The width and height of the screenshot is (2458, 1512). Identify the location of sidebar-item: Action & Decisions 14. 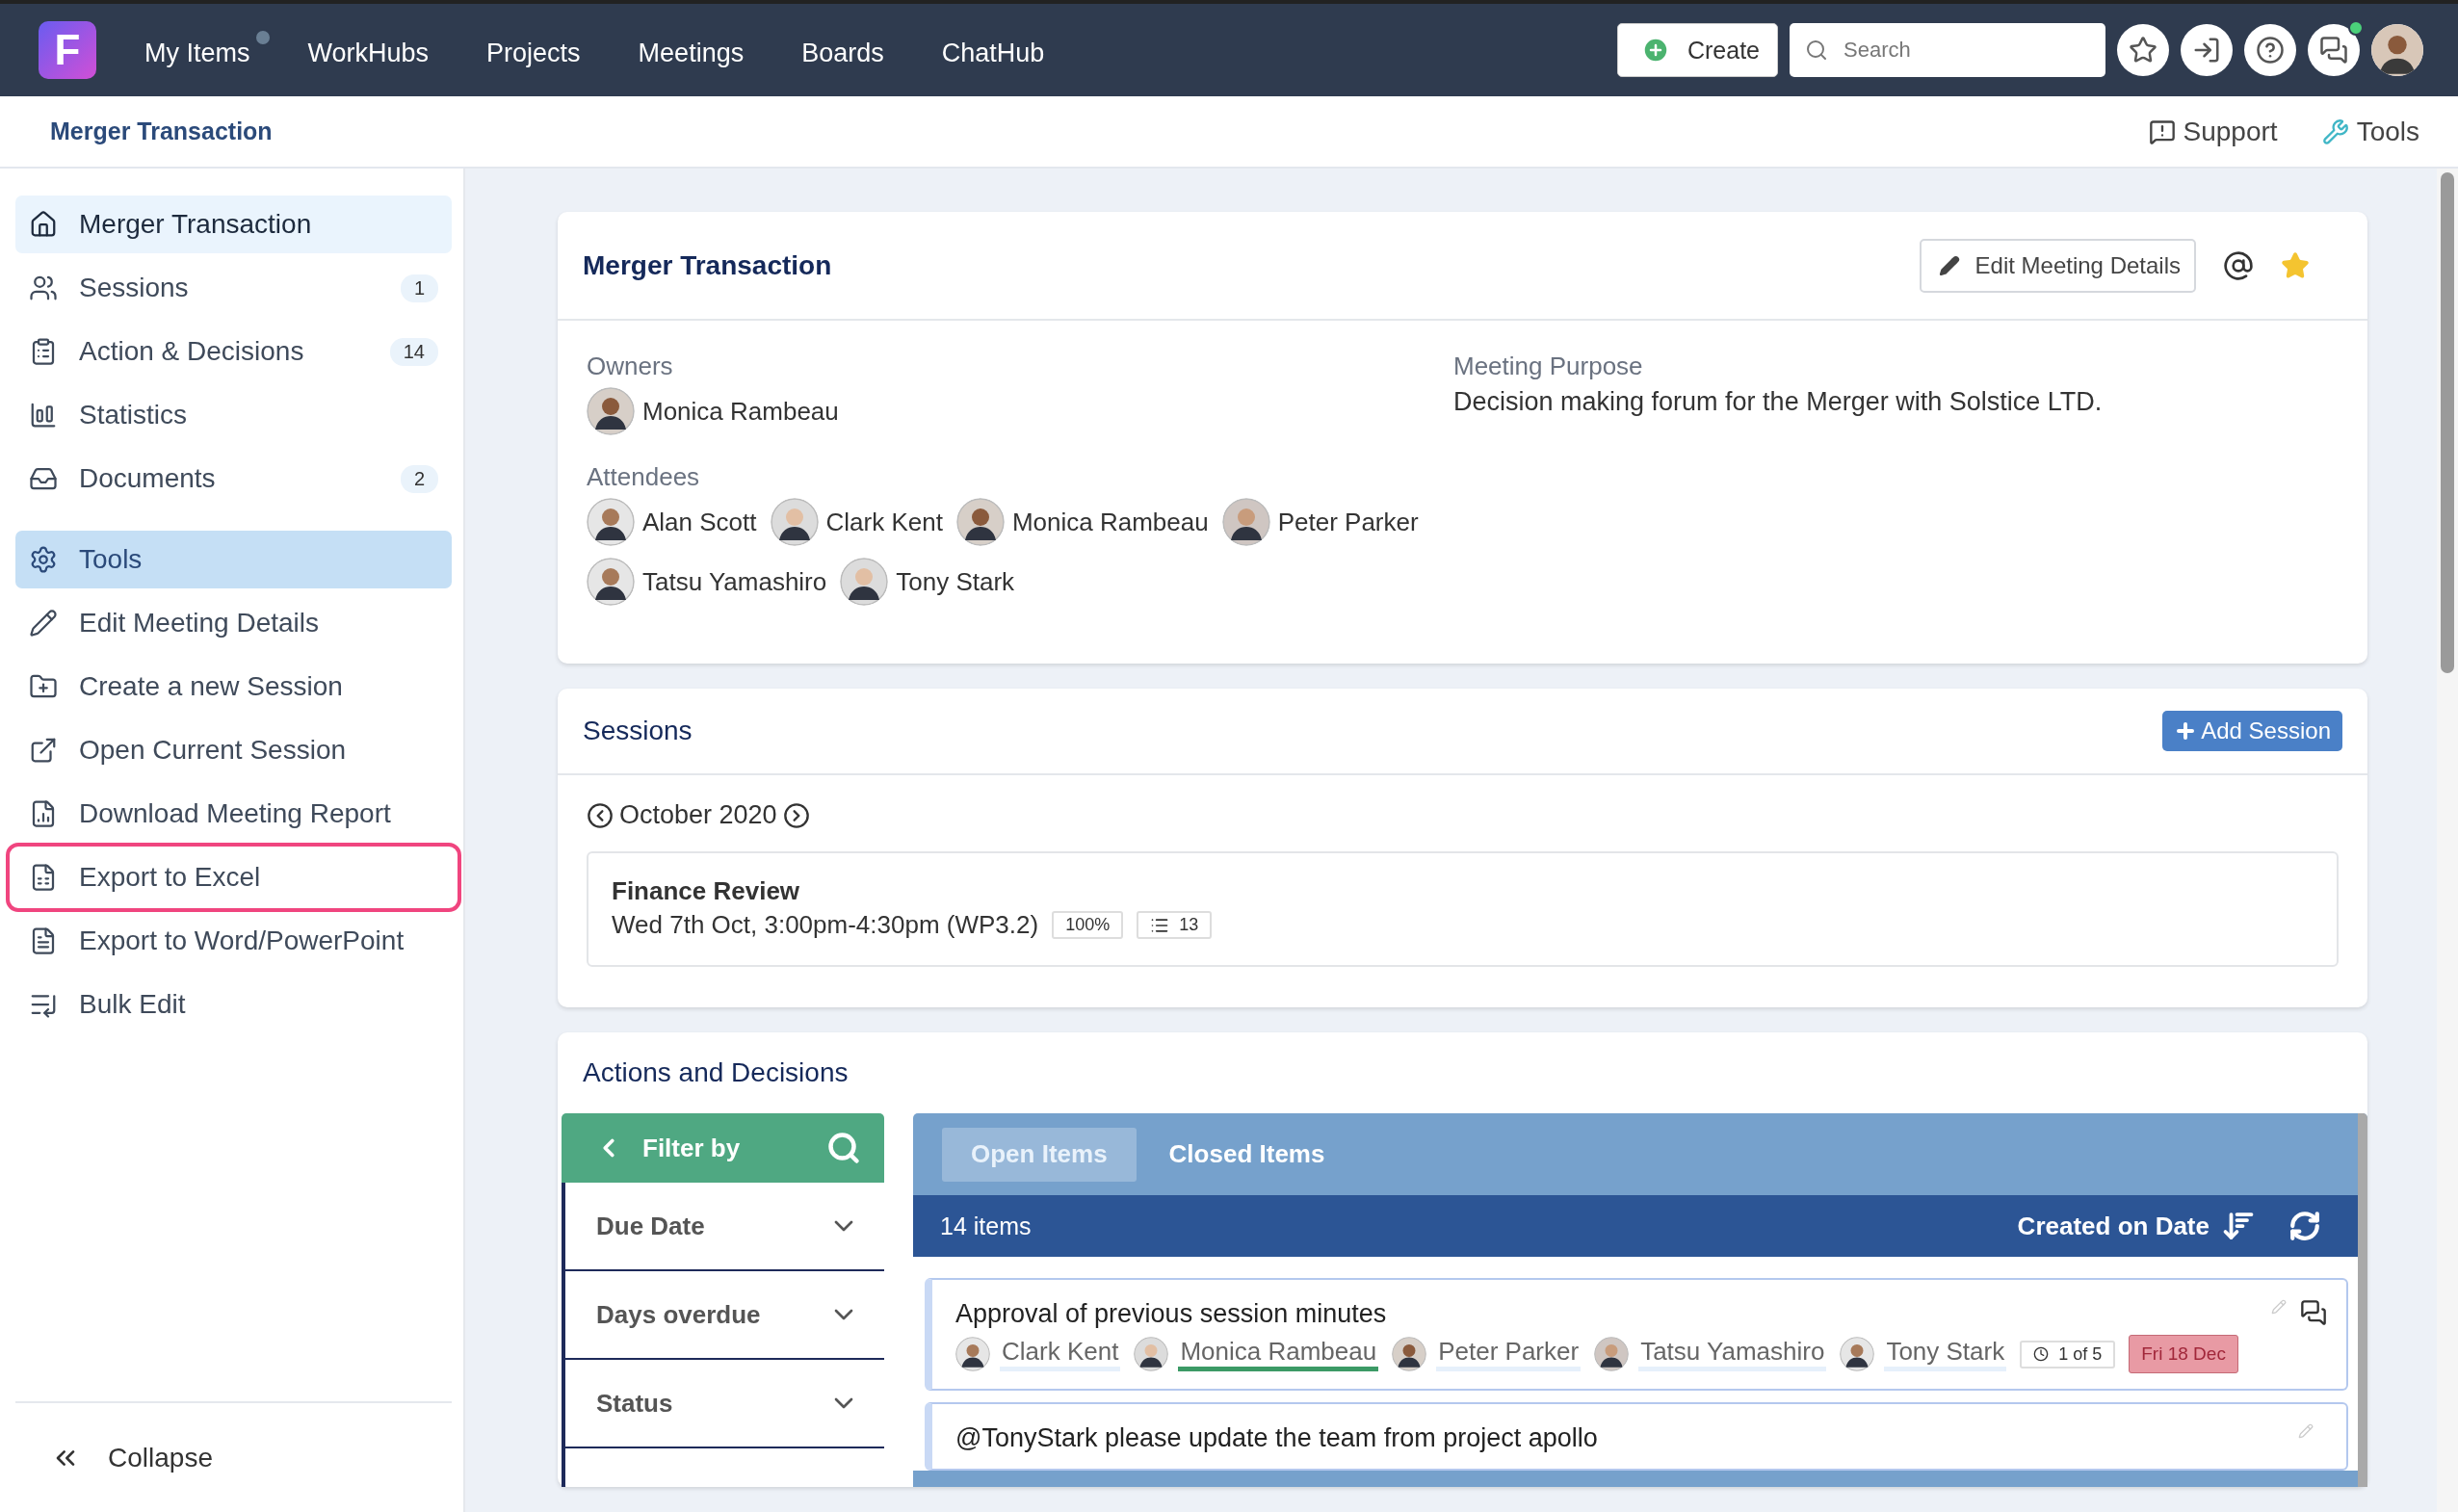
(233, 351).